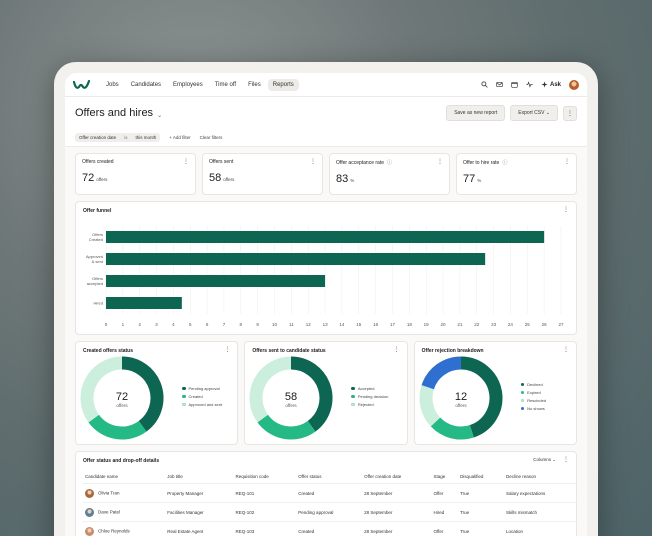  I want to click on filter-field: Offer creation date, so click(98, 137).